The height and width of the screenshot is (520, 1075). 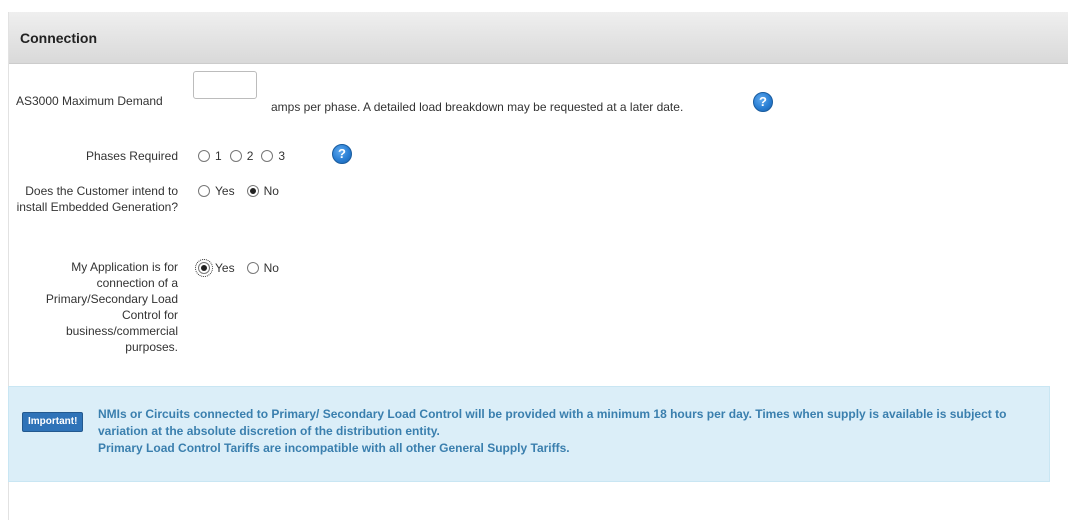 What do you see at coordinates (225, 191) in the screenshot?
I see `embedded-generation-yes-label: Yes` at bounding box center [225, 191].